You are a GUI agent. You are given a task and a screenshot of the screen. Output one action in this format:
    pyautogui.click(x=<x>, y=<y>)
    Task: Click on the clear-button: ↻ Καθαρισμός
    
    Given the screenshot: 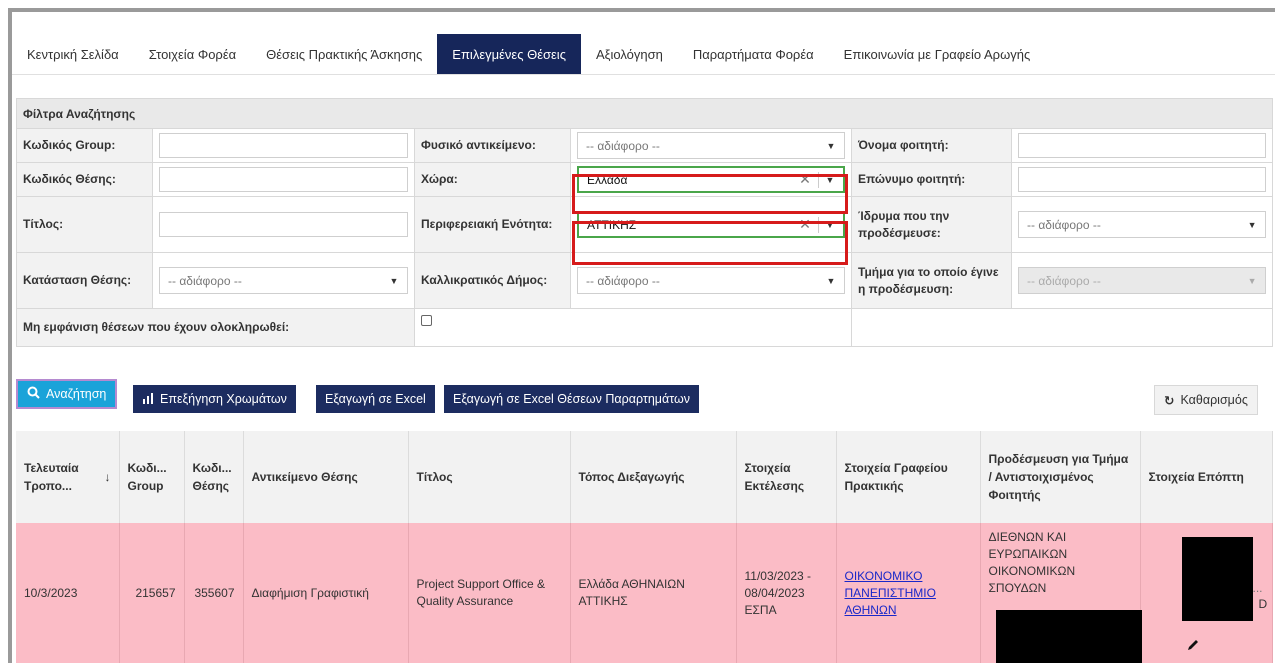 What is the action you would take?
    pyautogui.click(x=1206, y=400)
    